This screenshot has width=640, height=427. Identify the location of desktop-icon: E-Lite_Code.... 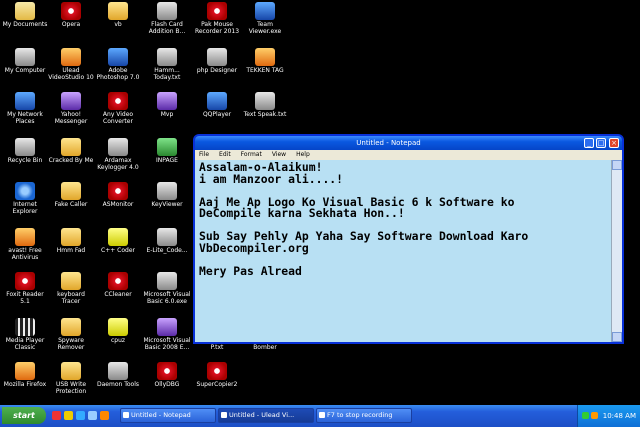
(167, 250).